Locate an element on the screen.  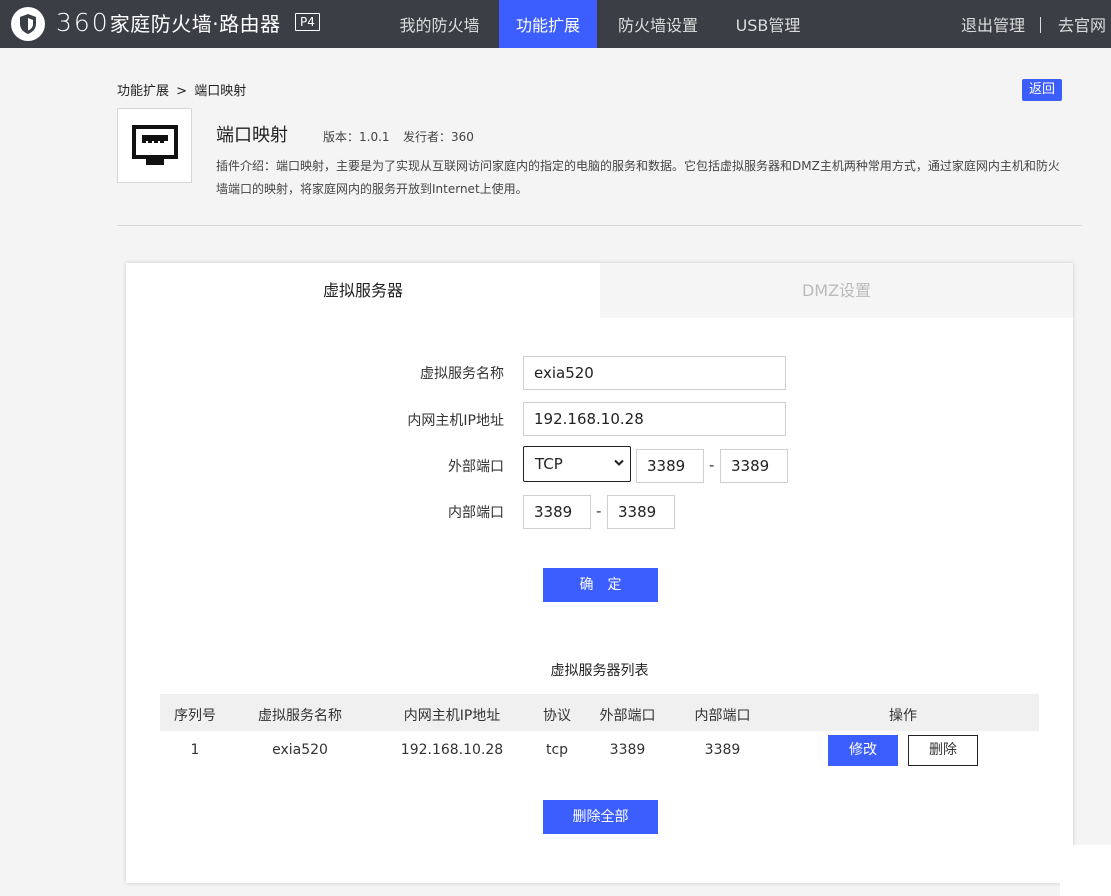
official-site-link: 去官网 is located at coordinates (1082, 24).